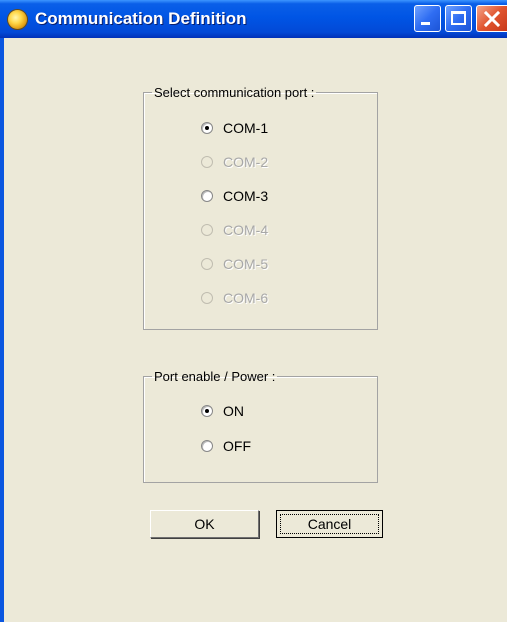  I want to click on radio-off: OFF, so click(226, 446).